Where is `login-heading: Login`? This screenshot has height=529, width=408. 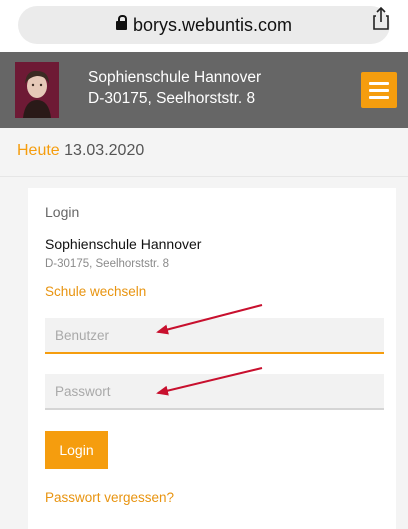
login-heading: Login is located at coordinates (62, 212).